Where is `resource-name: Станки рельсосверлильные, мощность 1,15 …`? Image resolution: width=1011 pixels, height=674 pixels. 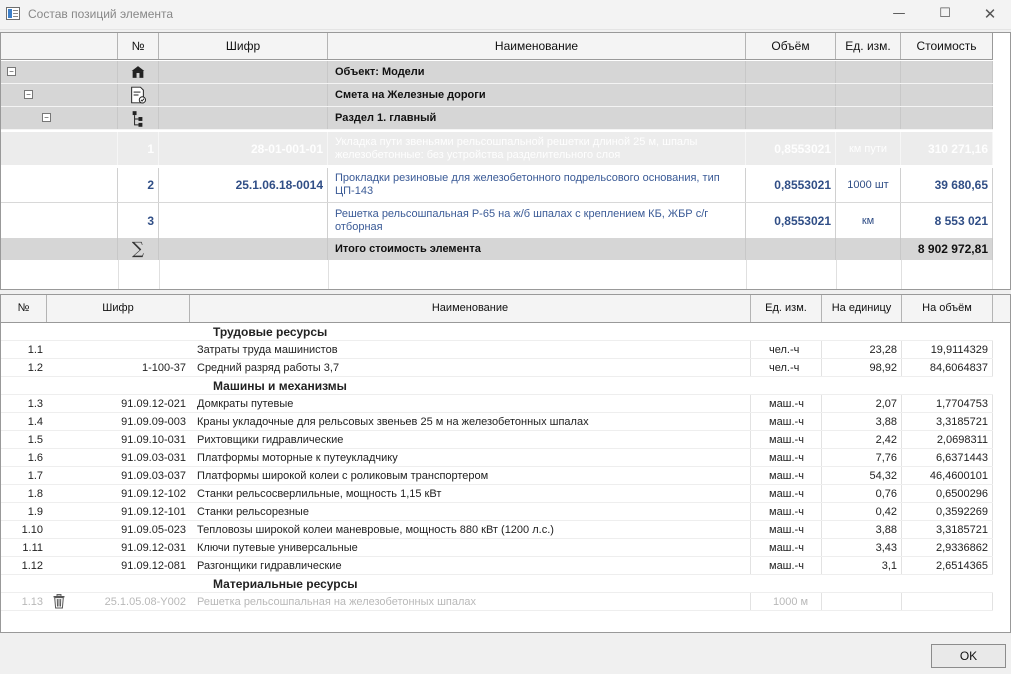 resource-name: Станки рельсосверлильные, мощность 1,15 … is located at coordinates (470, 493).